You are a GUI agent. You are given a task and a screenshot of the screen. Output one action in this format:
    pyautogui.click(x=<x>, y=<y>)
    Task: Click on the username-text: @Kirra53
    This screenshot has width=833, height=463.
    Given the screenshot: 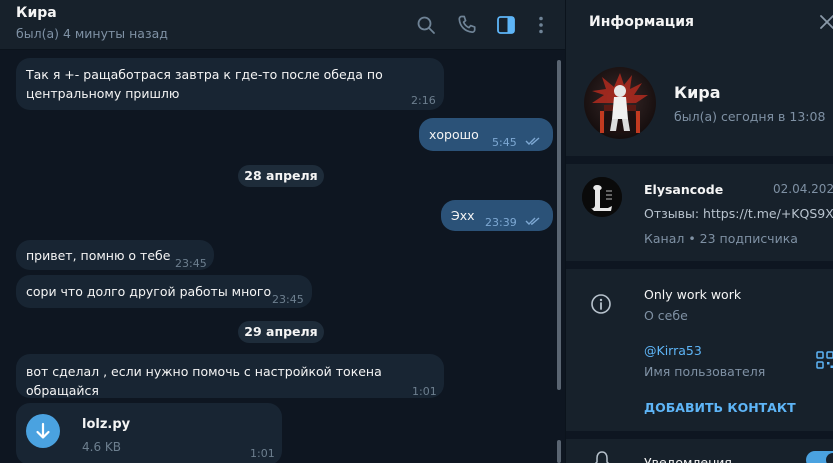 What is the action you would take?
    pyautogui.click(x=673, y=350)
    